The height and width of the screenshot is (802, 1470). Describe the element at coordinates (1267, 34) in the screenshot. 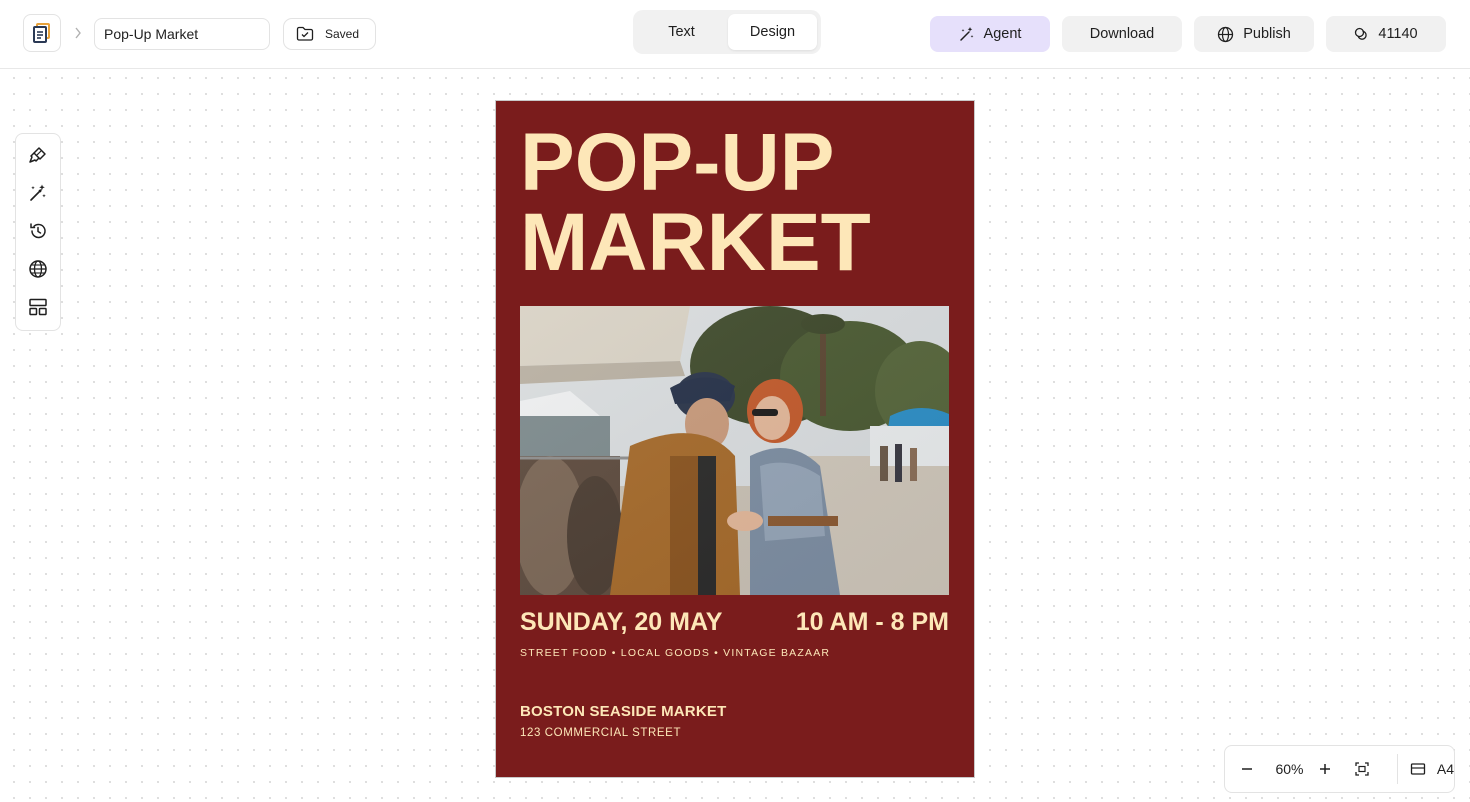

I see `publish-label: Publish` at that location.